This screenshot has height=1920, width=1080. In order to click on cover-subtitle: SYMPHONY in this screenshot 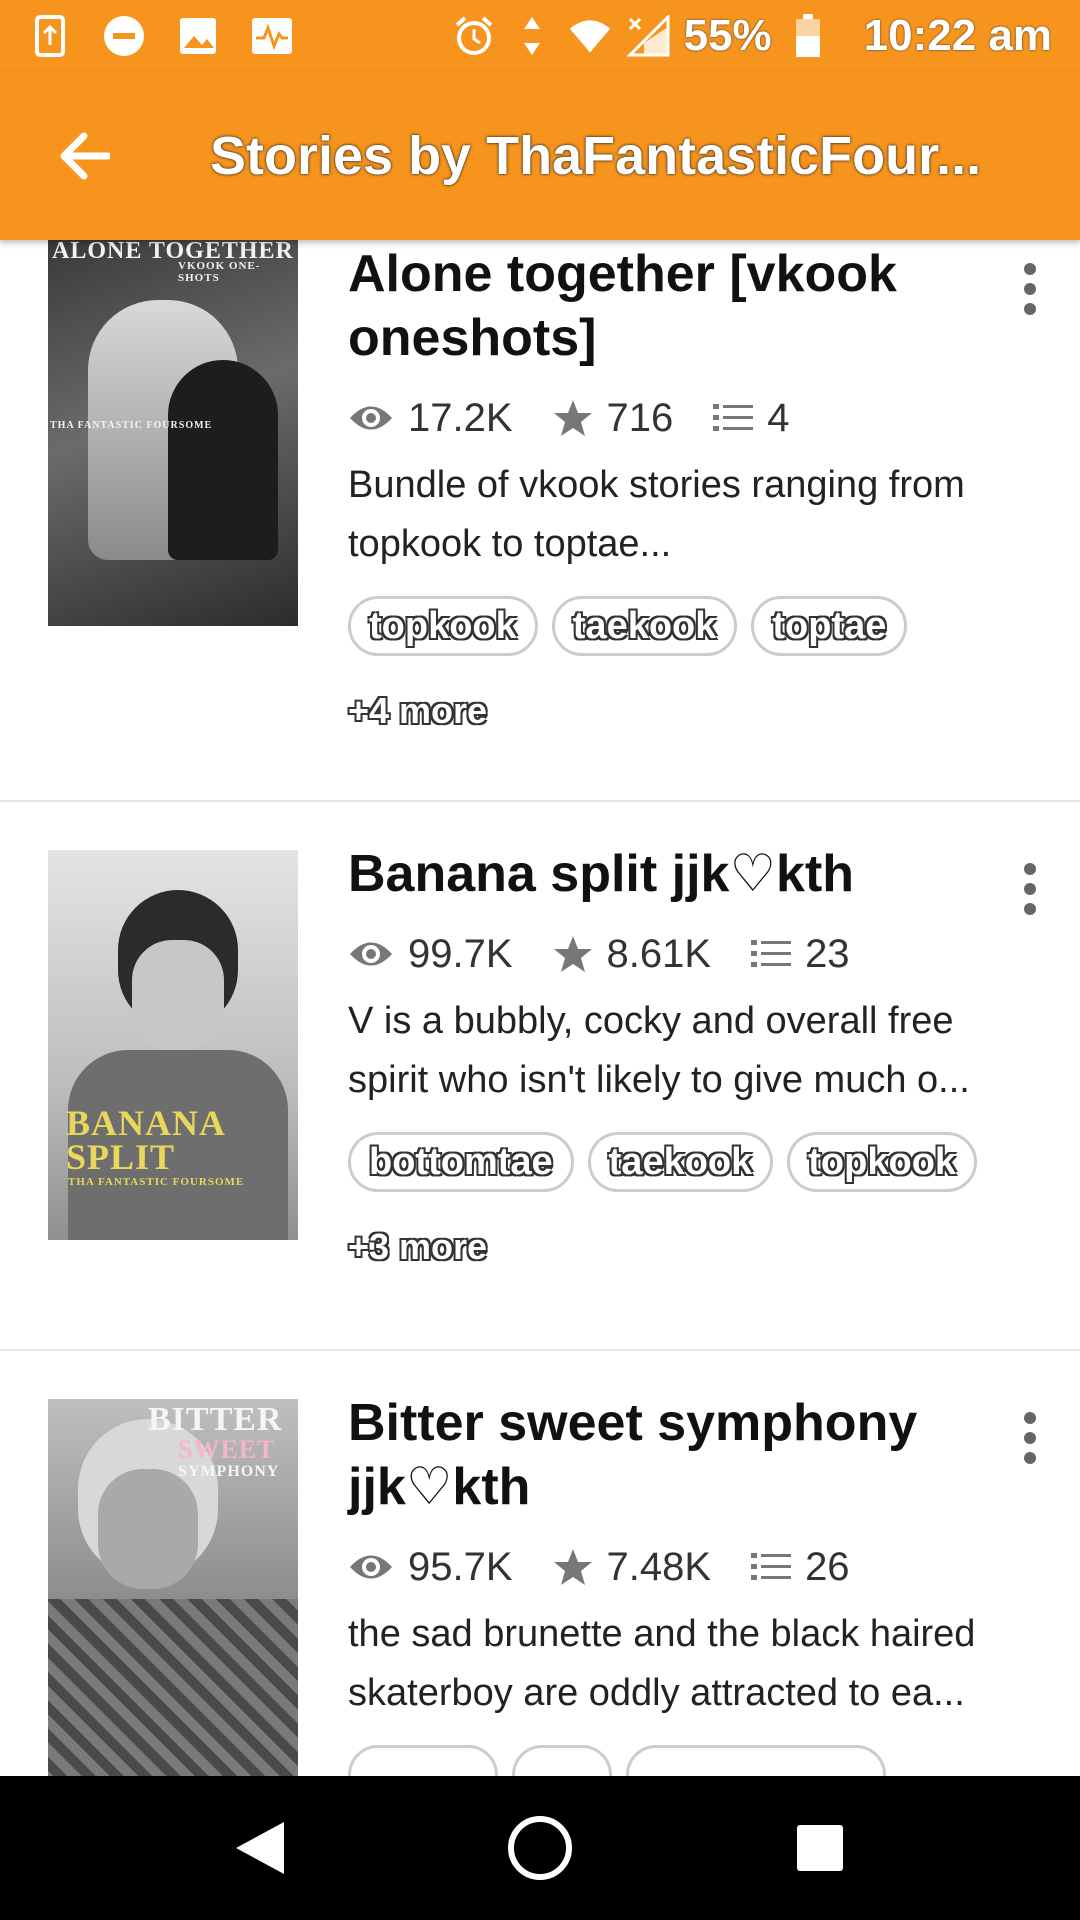, I will do `click(229, 1471)`.